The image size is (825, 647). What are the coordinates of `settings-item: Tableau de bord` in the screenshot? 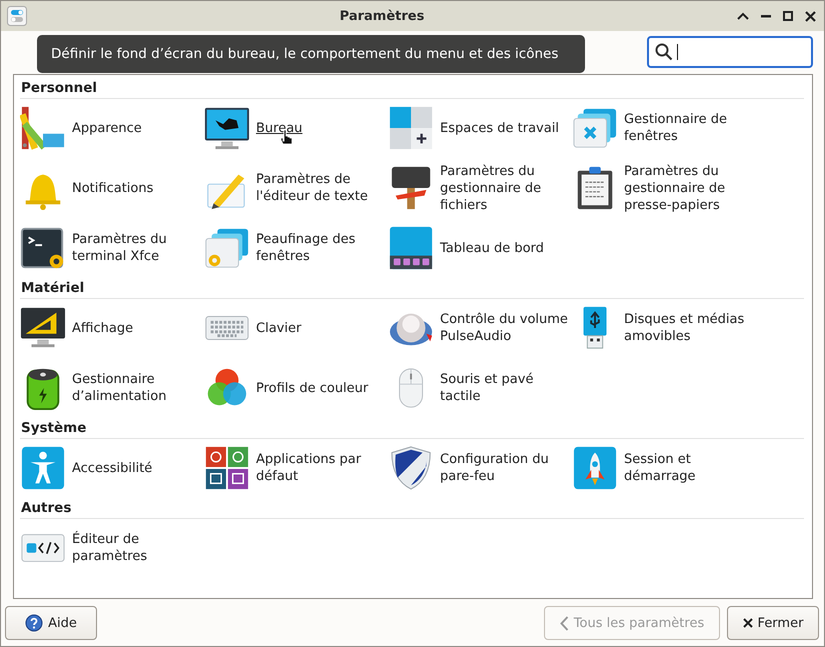 It's located at (504, 248).